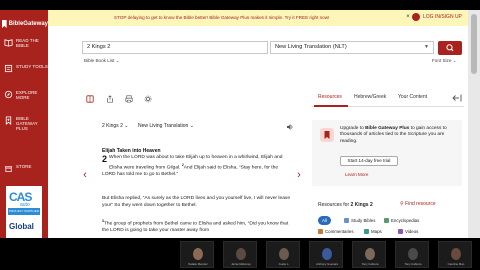 Image resolution: width=480 pixels, height=270 pixels. I want to click on filter-study-bibles: Study Bibles, so click(359, 220).